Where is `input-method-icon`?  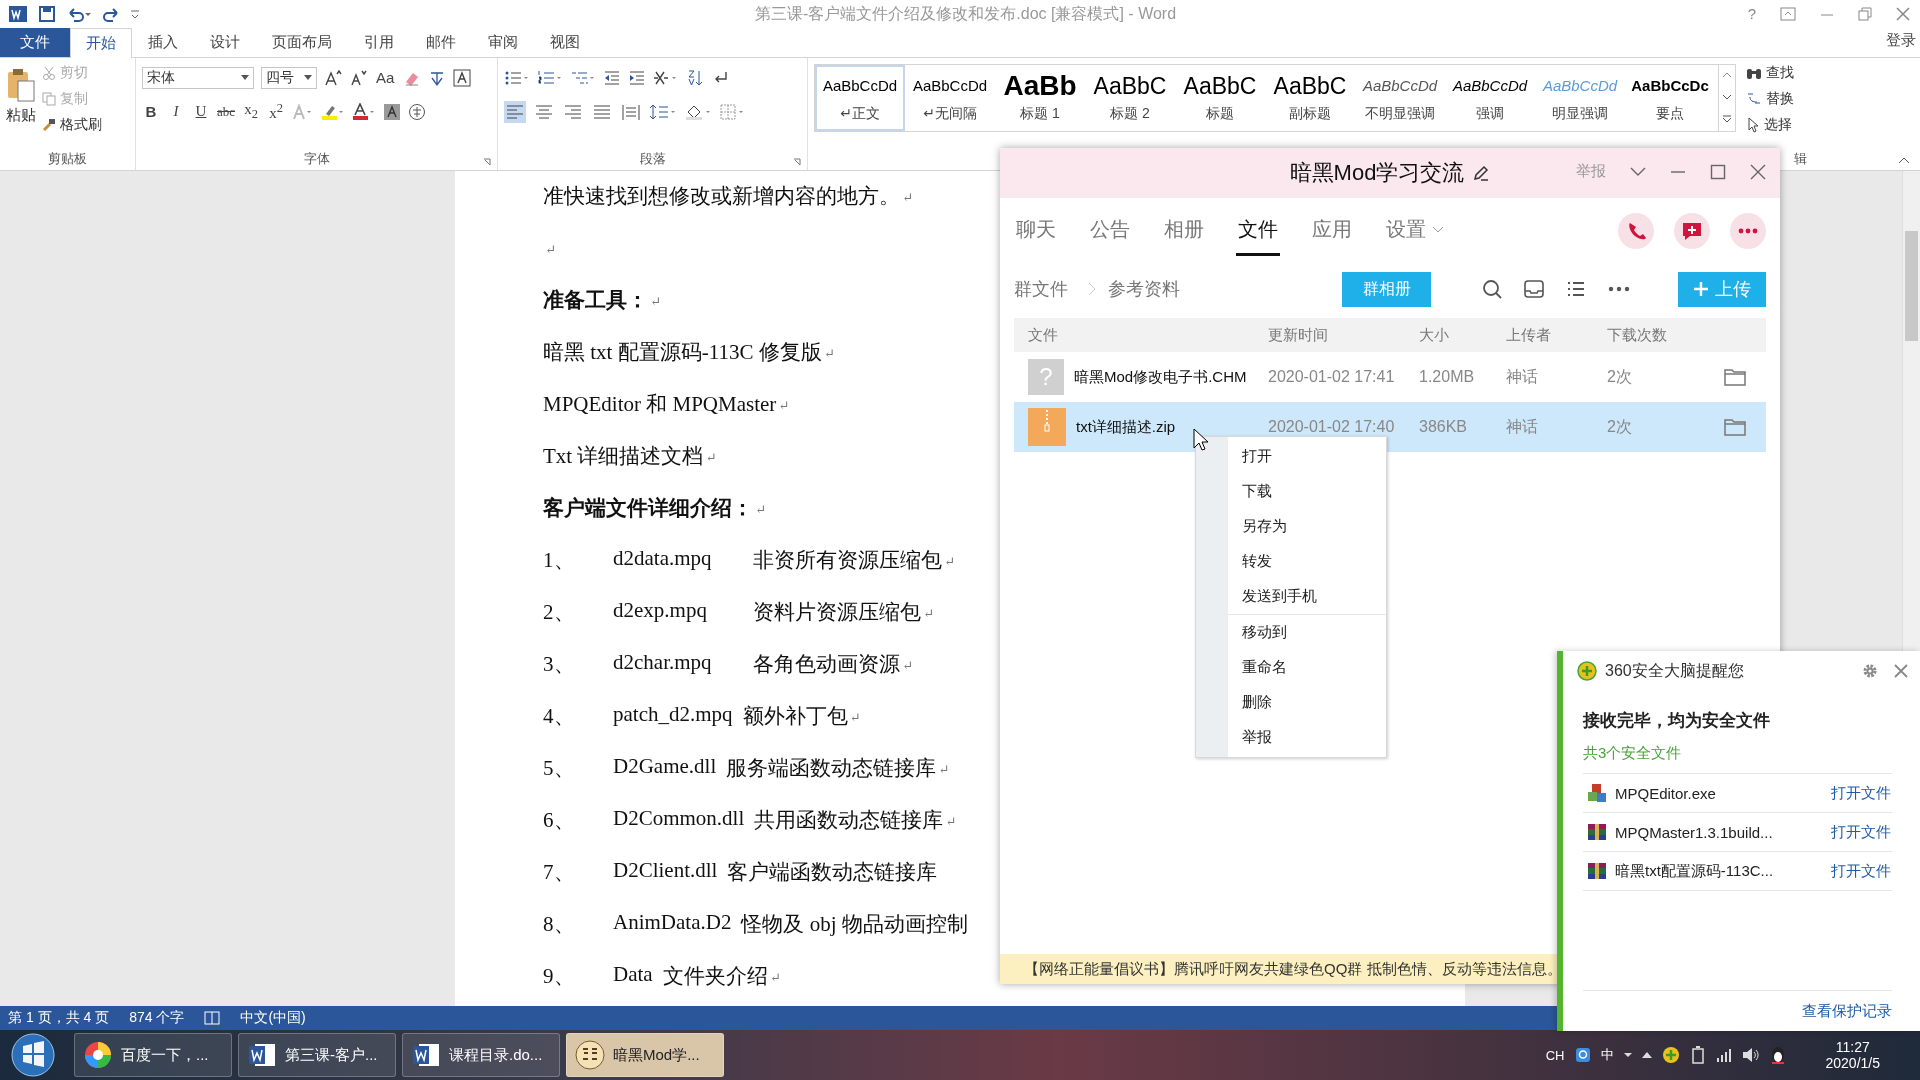
input-method-icon is located at coordinates (1582, 1055).